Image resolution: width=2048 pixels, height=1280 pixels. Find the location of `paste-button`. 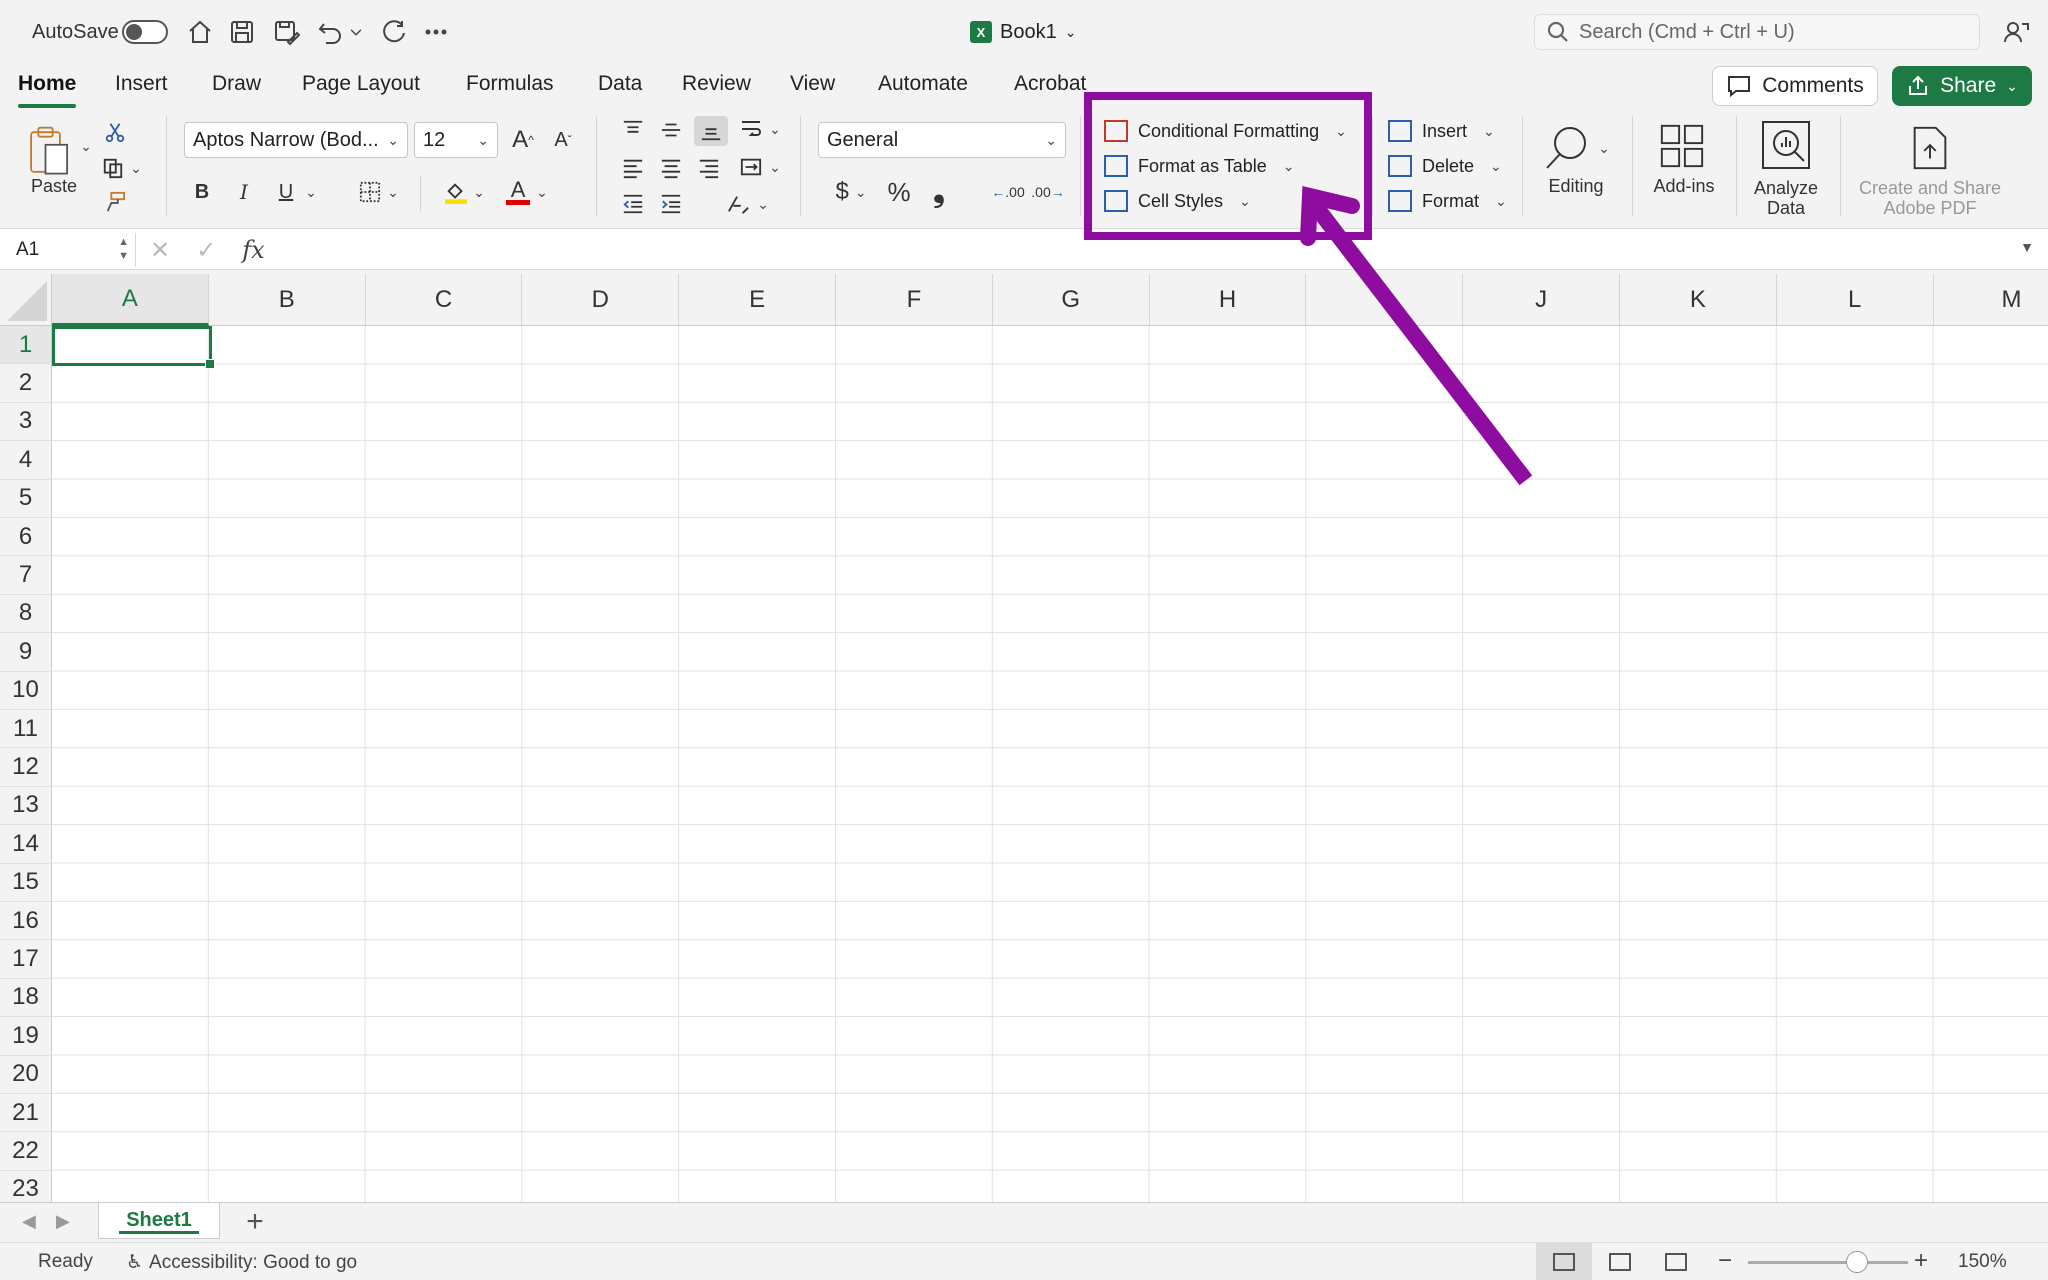

paste-button is located at coordinates (50, 152).